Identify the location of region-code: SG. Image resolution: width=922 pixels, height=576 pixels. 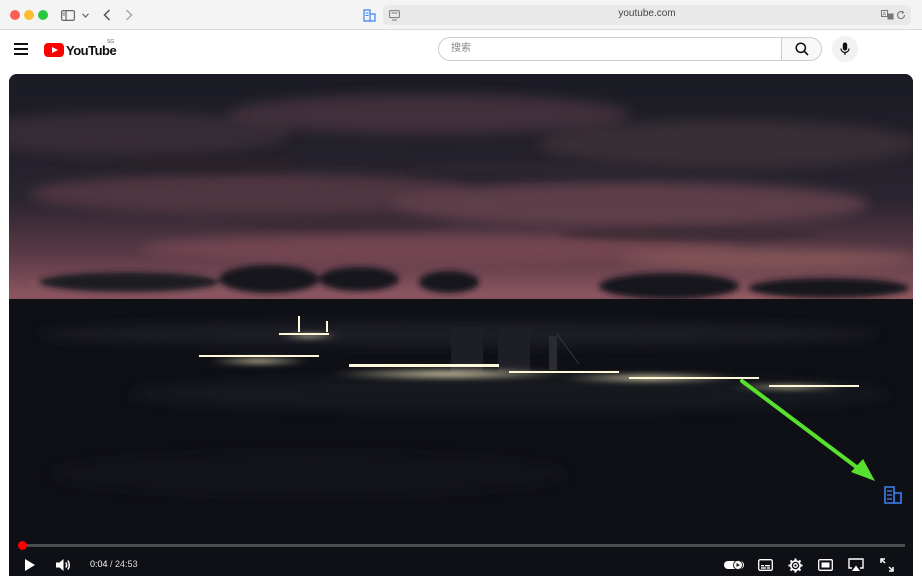
(111, 42).